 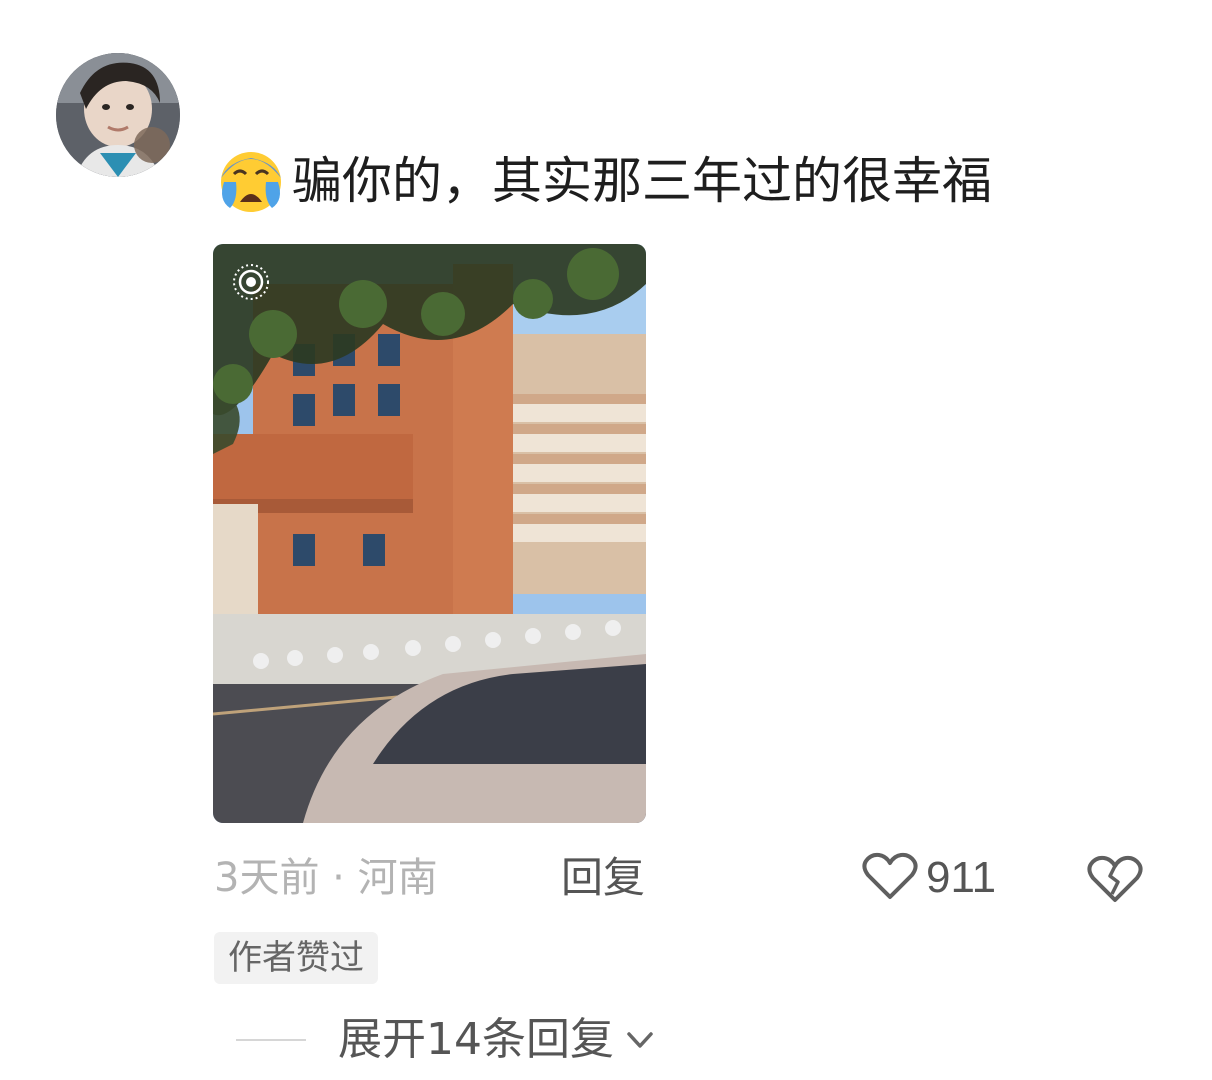 I want to click on time-location: 3天前 · 河南, so click(x=326, y=878).